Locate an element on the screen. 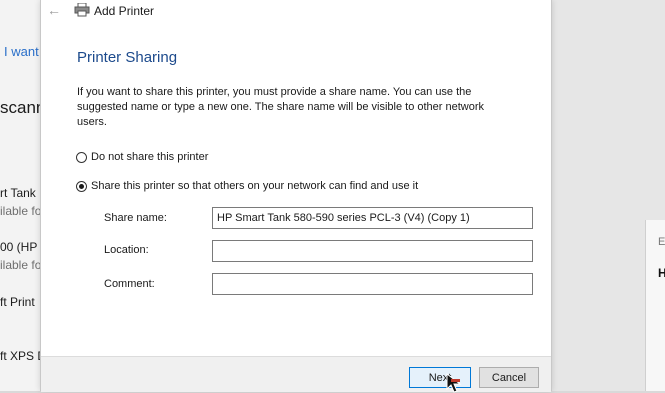 This screenshot has width=665, height=393. comment-label: Comment: is located at coordinates (129, 284).